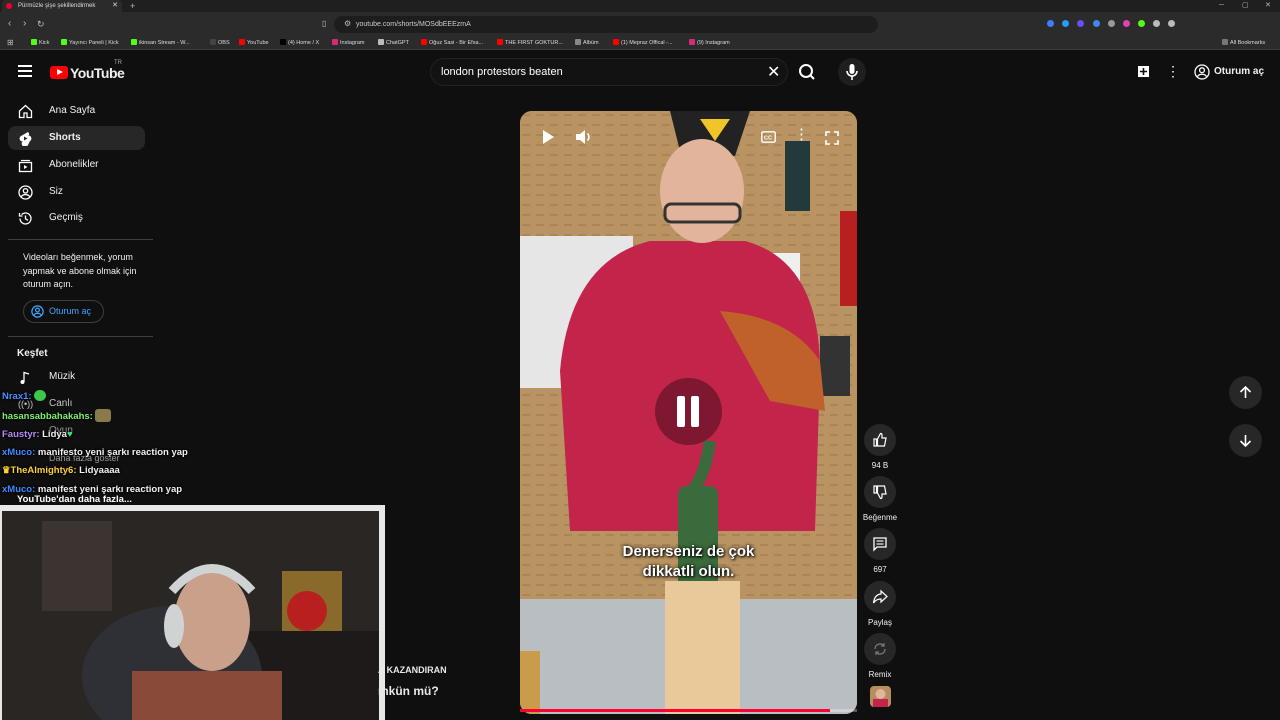 This screenshot has width=1280, height=720. I want to click on arrow-up-icon, so click(1245, 391).